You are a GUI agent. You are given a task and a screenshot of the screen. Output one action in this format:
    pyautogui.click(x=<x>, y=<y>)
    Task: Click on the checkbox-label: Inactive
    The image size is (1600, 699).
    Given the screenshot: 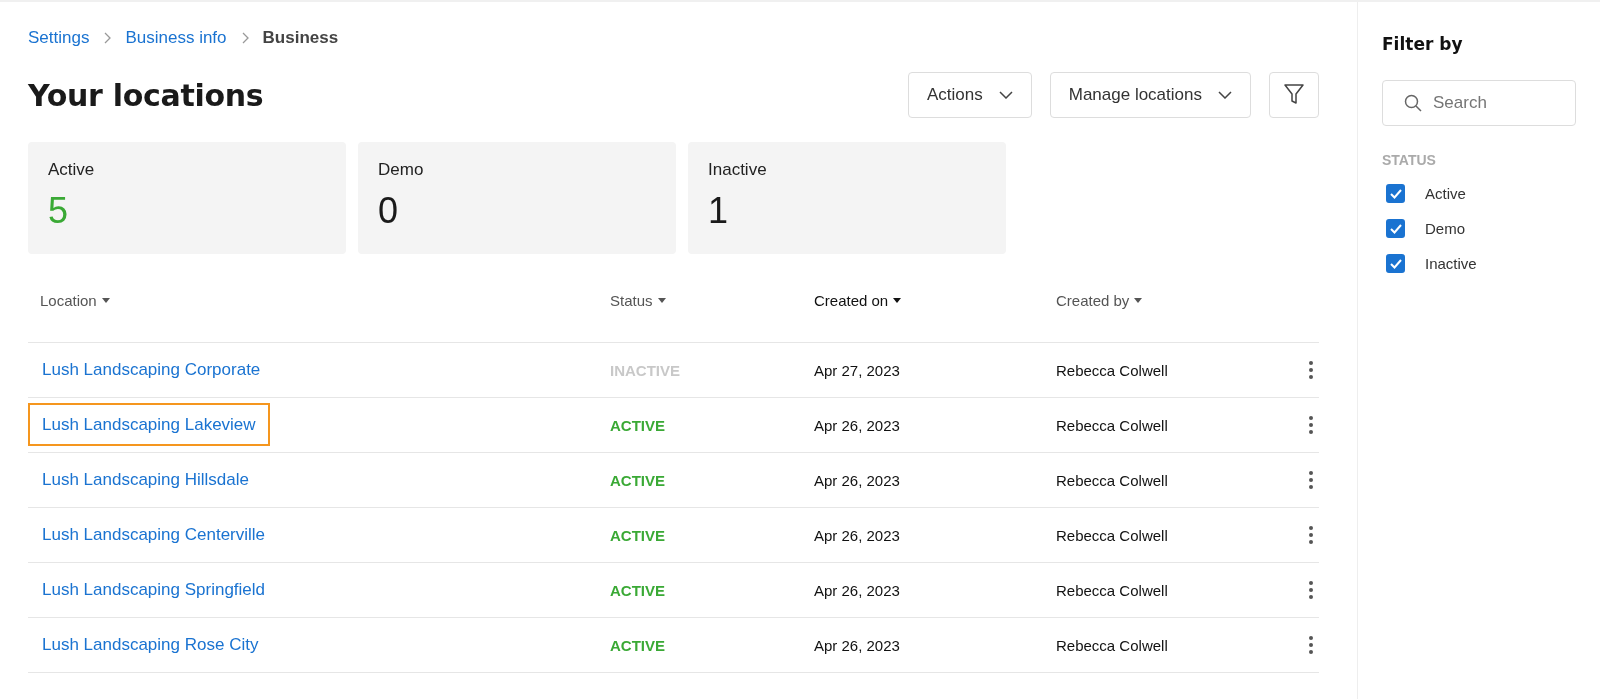 What is the action you would take?
    pyautogui.click(x=1451, y=263)
    